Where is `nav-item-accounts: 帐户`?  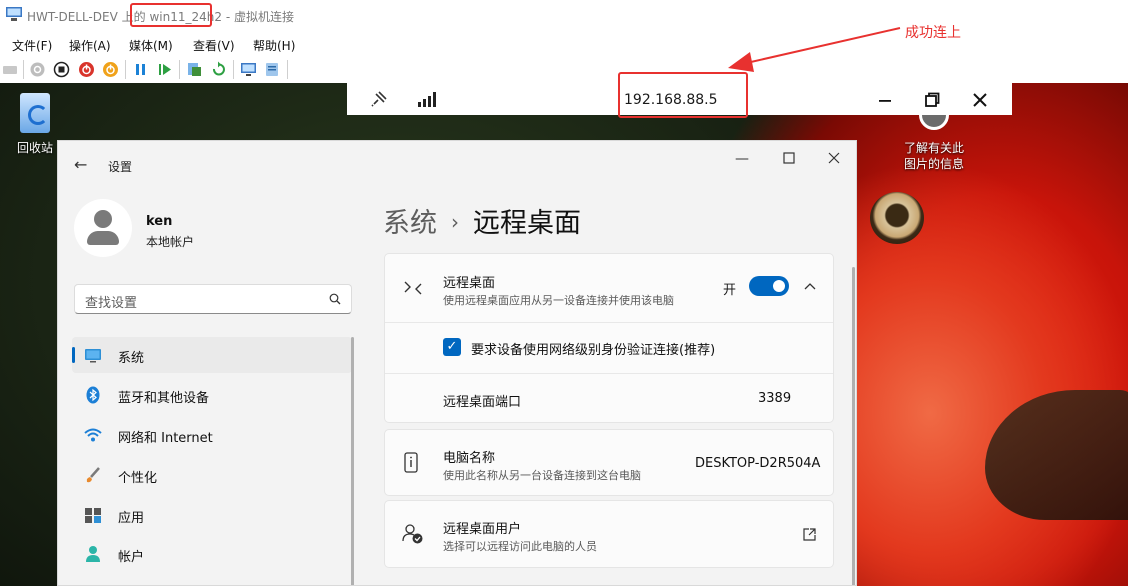
nav-item-accounts: 帐户 is located at coordinates (212, 554).